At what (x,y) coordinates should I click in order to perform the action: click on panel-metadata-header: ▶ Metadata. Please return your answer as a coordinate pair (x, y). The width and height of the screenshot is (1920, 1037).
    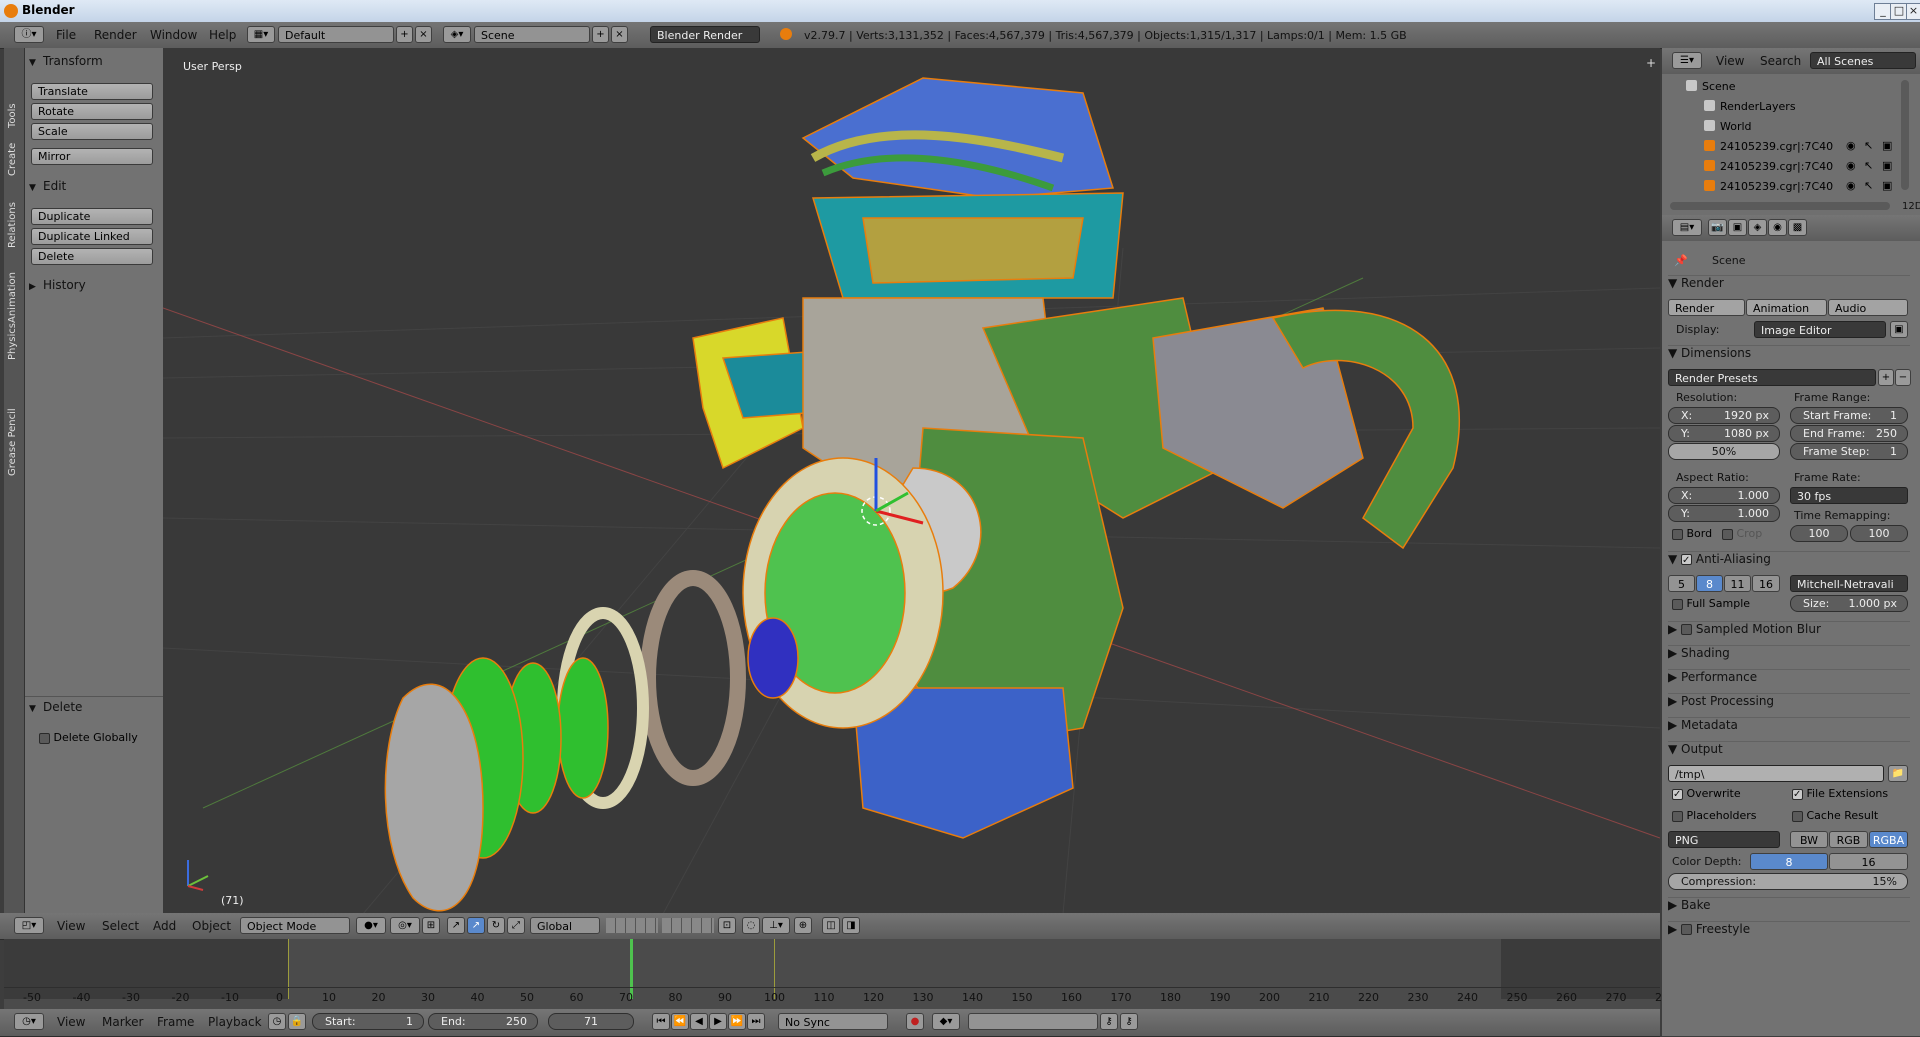
    Looking at the image, I should click on (1789, 727).